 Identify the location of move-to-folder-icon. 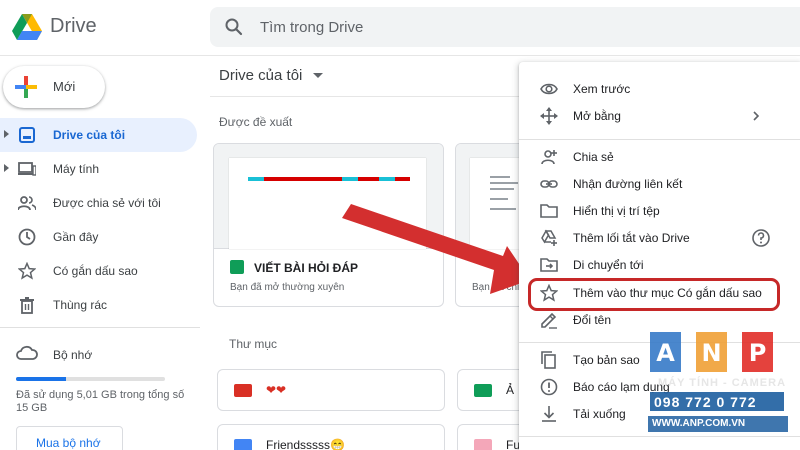
(549, 265).